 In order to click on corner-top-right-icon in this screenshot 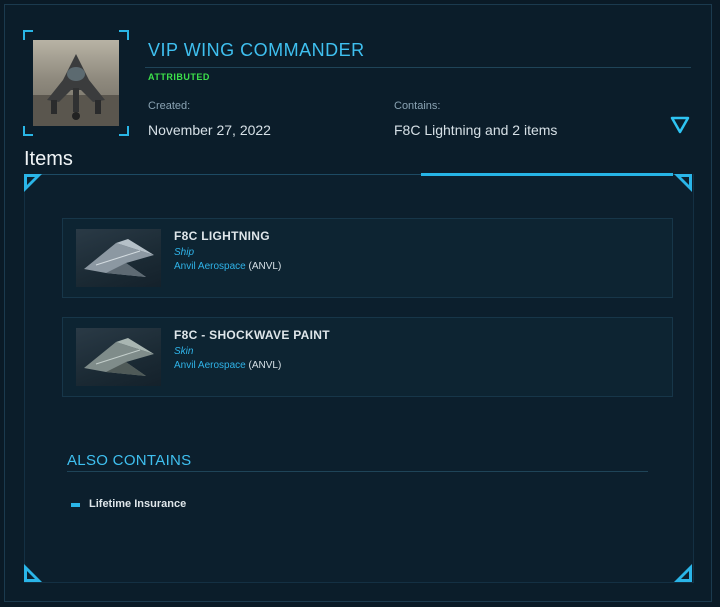, I will do `click(682, 184)`.